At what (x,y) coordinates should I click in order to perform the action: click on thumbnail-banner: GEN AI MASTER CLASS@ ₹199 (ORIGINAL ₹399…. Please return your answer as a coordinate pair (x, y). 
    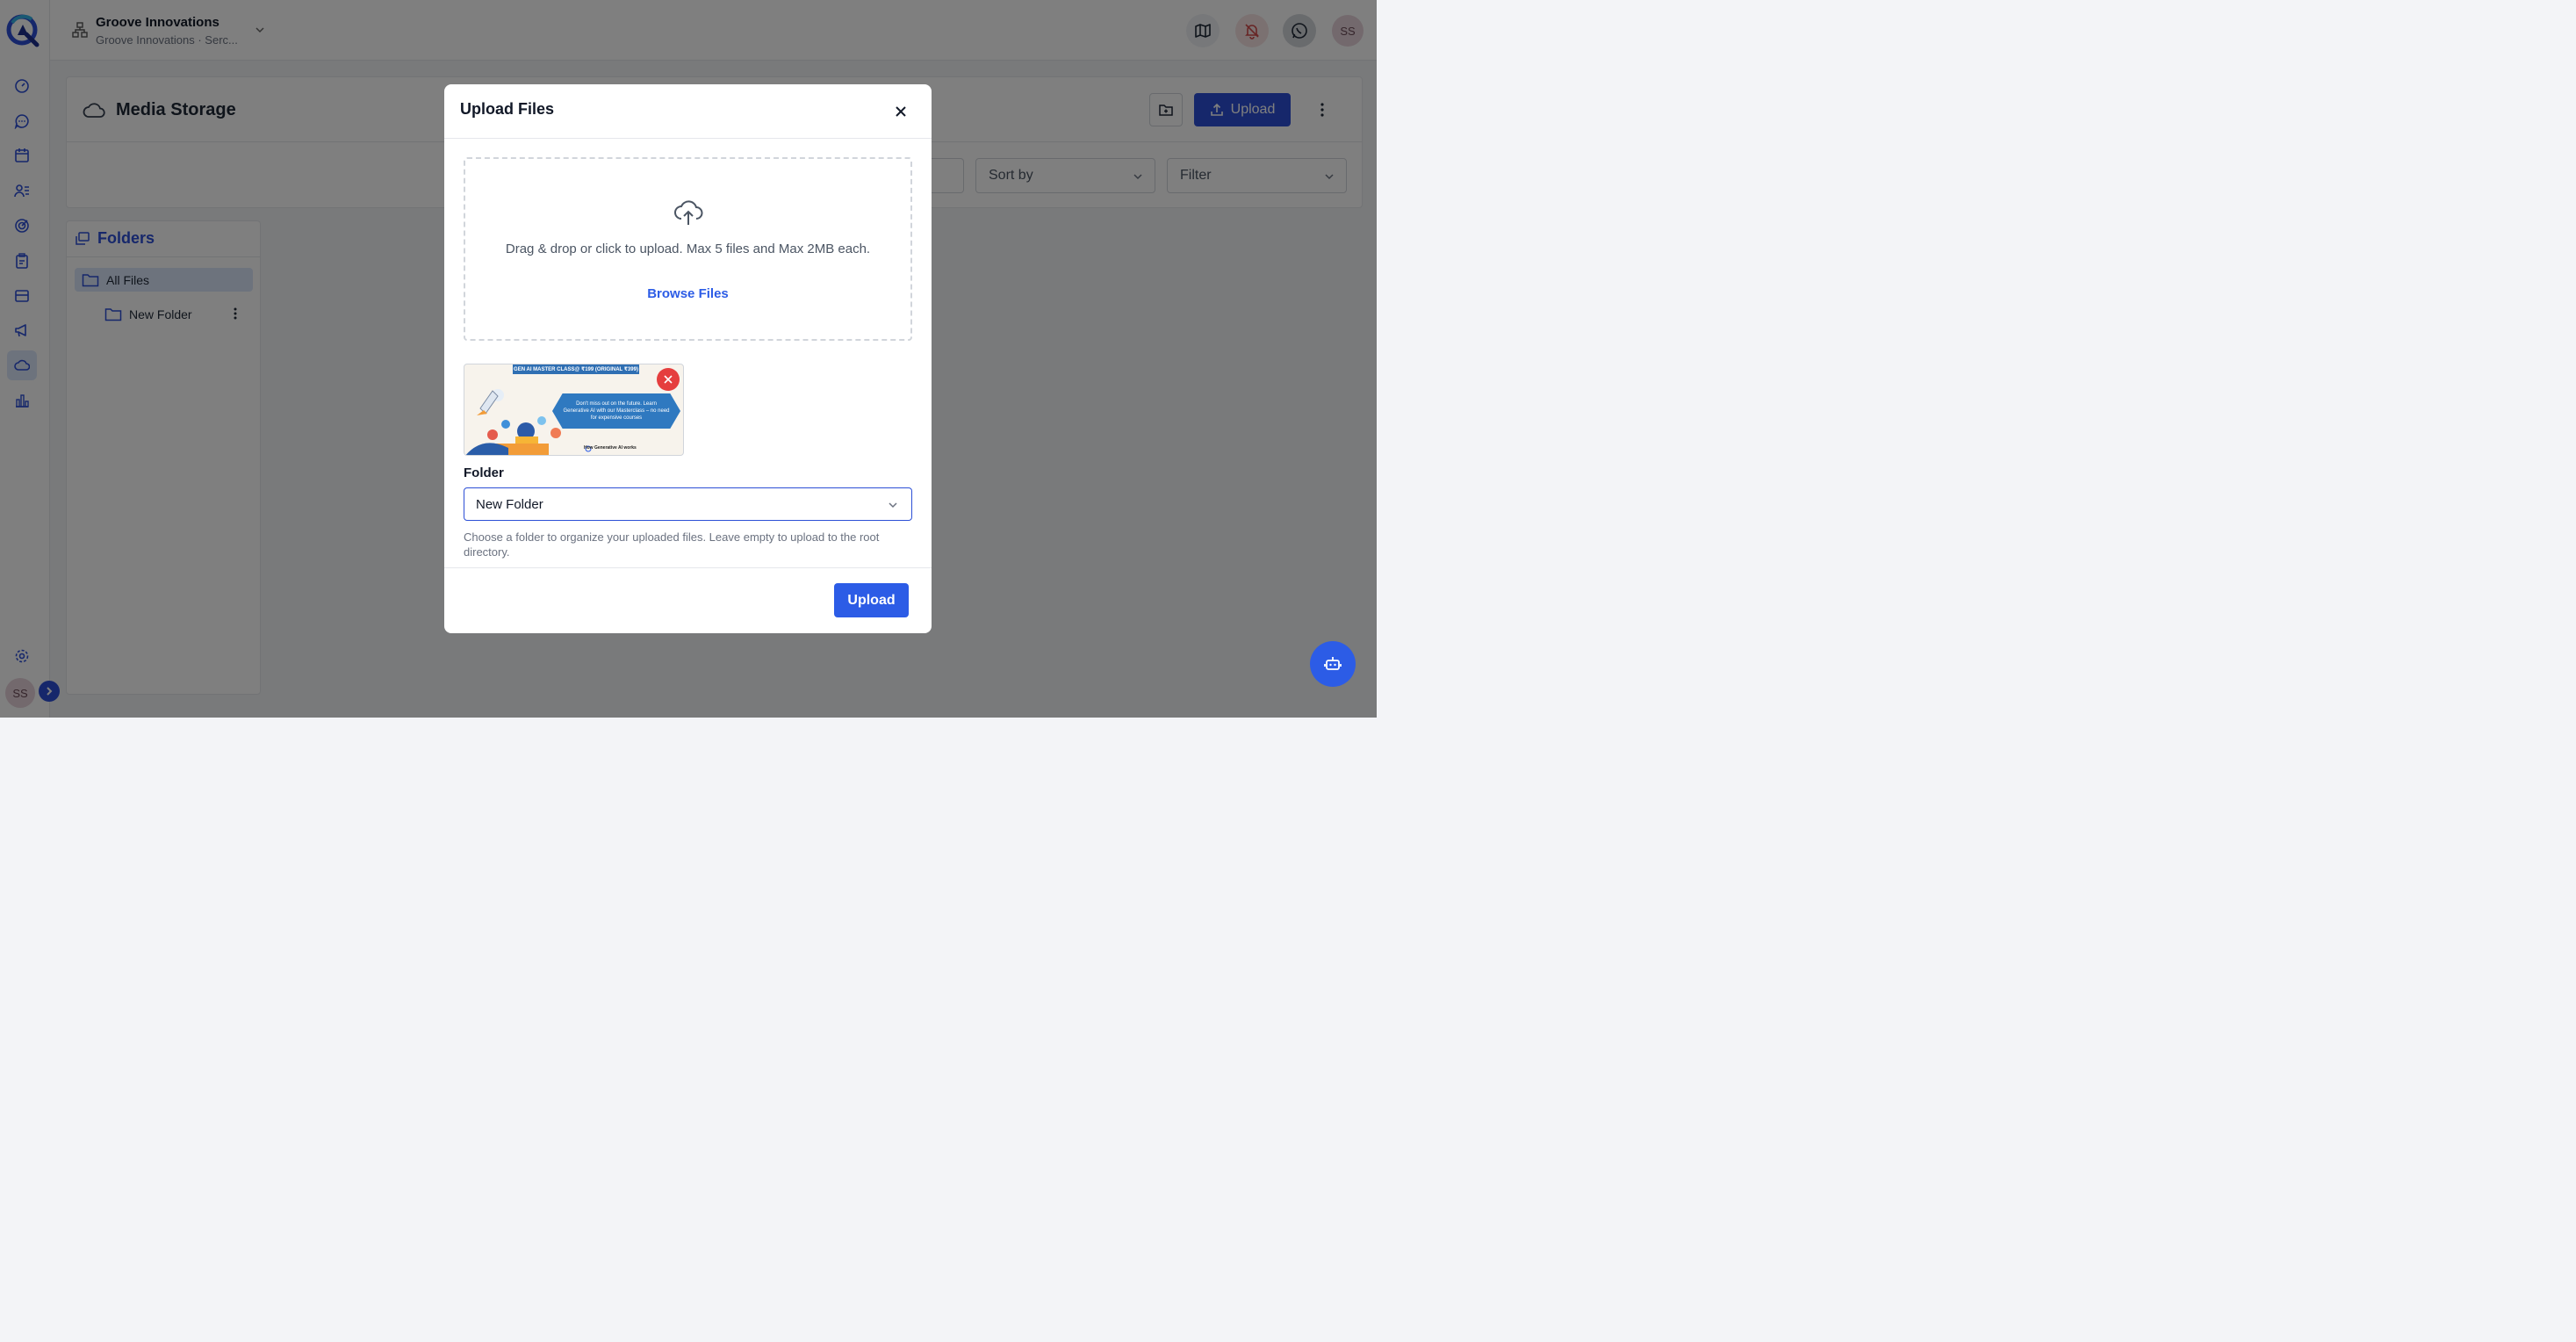
    Looking at the image, I should click on (576, 369).